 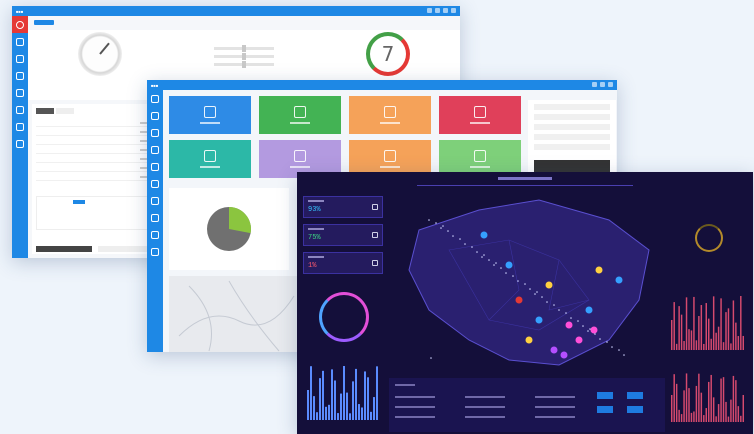 I want to click on cancel-button, so click(x=126, y=249).